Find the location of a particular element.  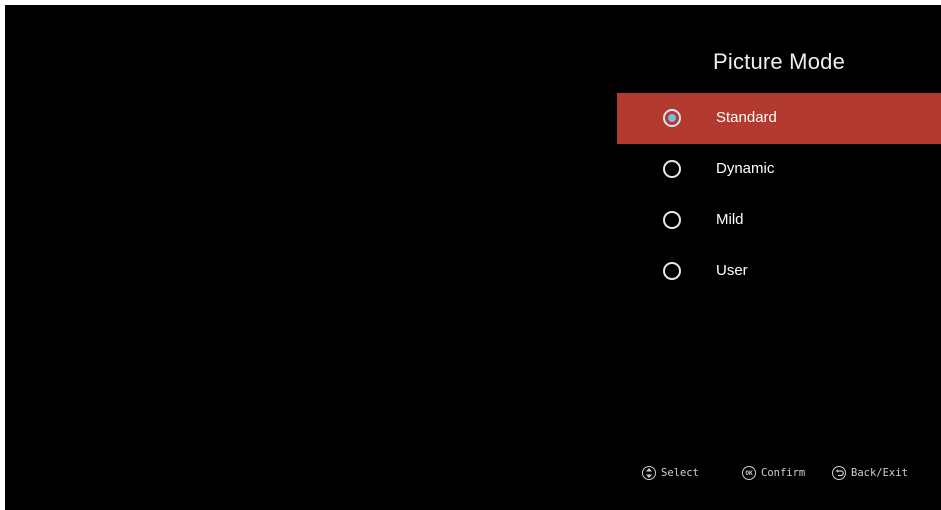

select-hint-label: Select is located at coordinates (680, 473).